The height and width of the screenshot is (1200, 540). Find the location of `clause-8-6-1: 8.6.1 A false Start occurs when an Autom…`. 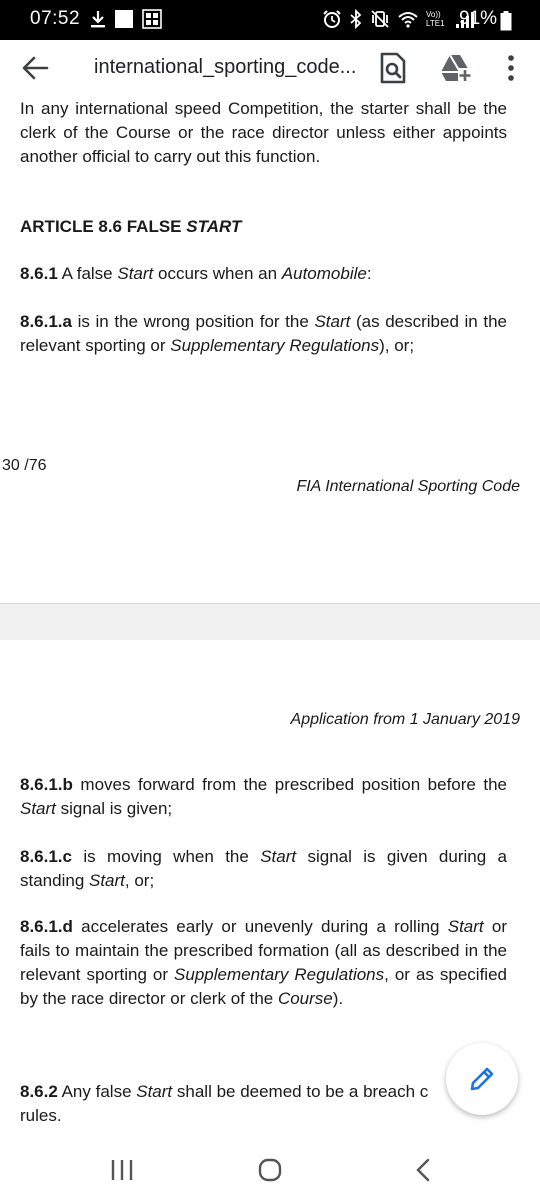

clause-8-6-1: 8.6.1 A false Start occurs when an Autom… is located at coordinates (196, 273).